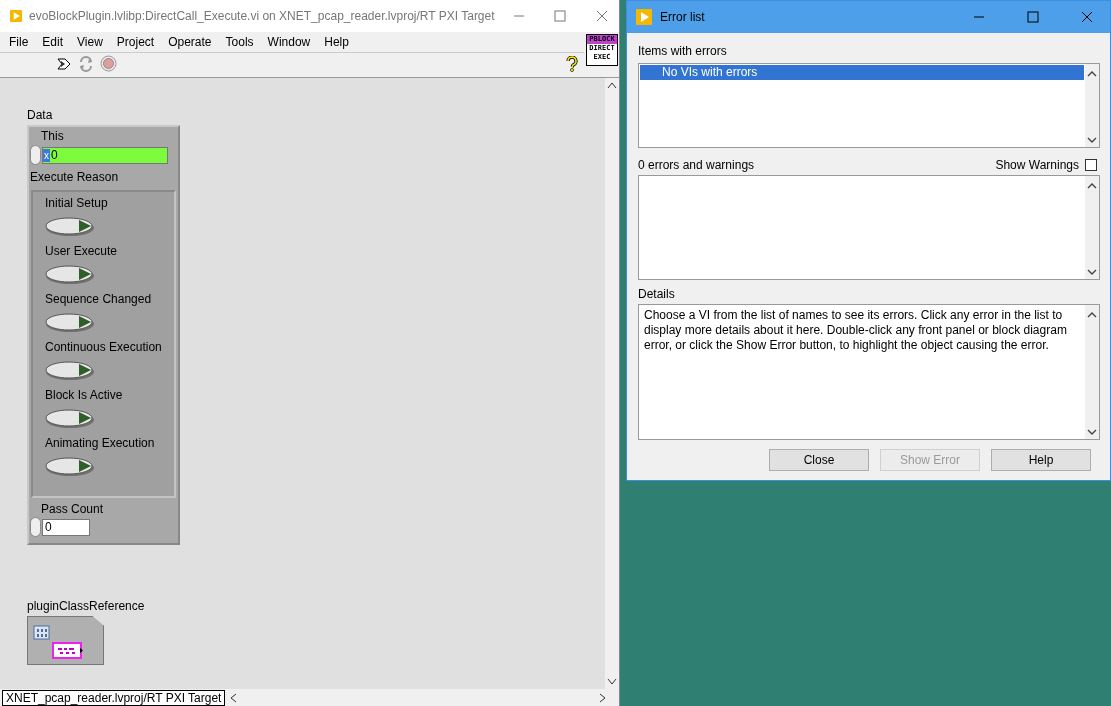  I want to click on menu-item: Tools, so click(239, 42).